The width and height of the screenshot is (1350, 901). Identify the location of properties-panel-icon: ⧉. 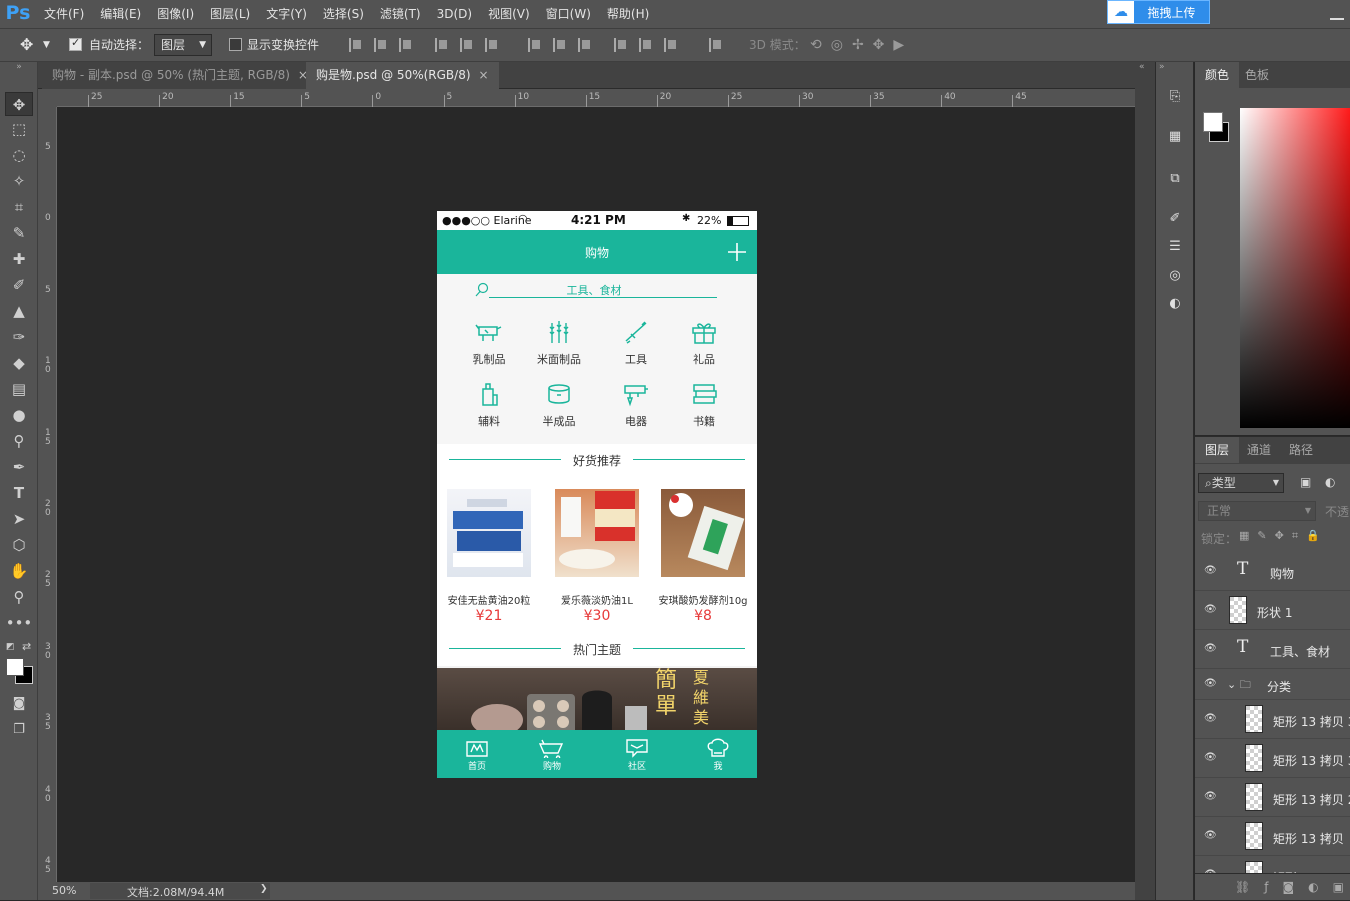
(1175, 179).